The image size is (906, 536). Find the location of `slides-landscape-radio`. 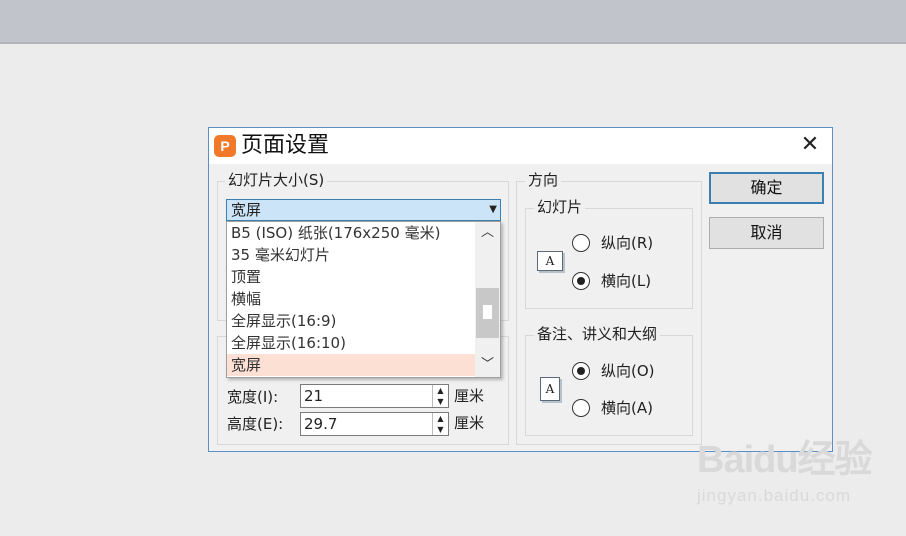

slides-landscape-radio is located at coordinates (581, 281).